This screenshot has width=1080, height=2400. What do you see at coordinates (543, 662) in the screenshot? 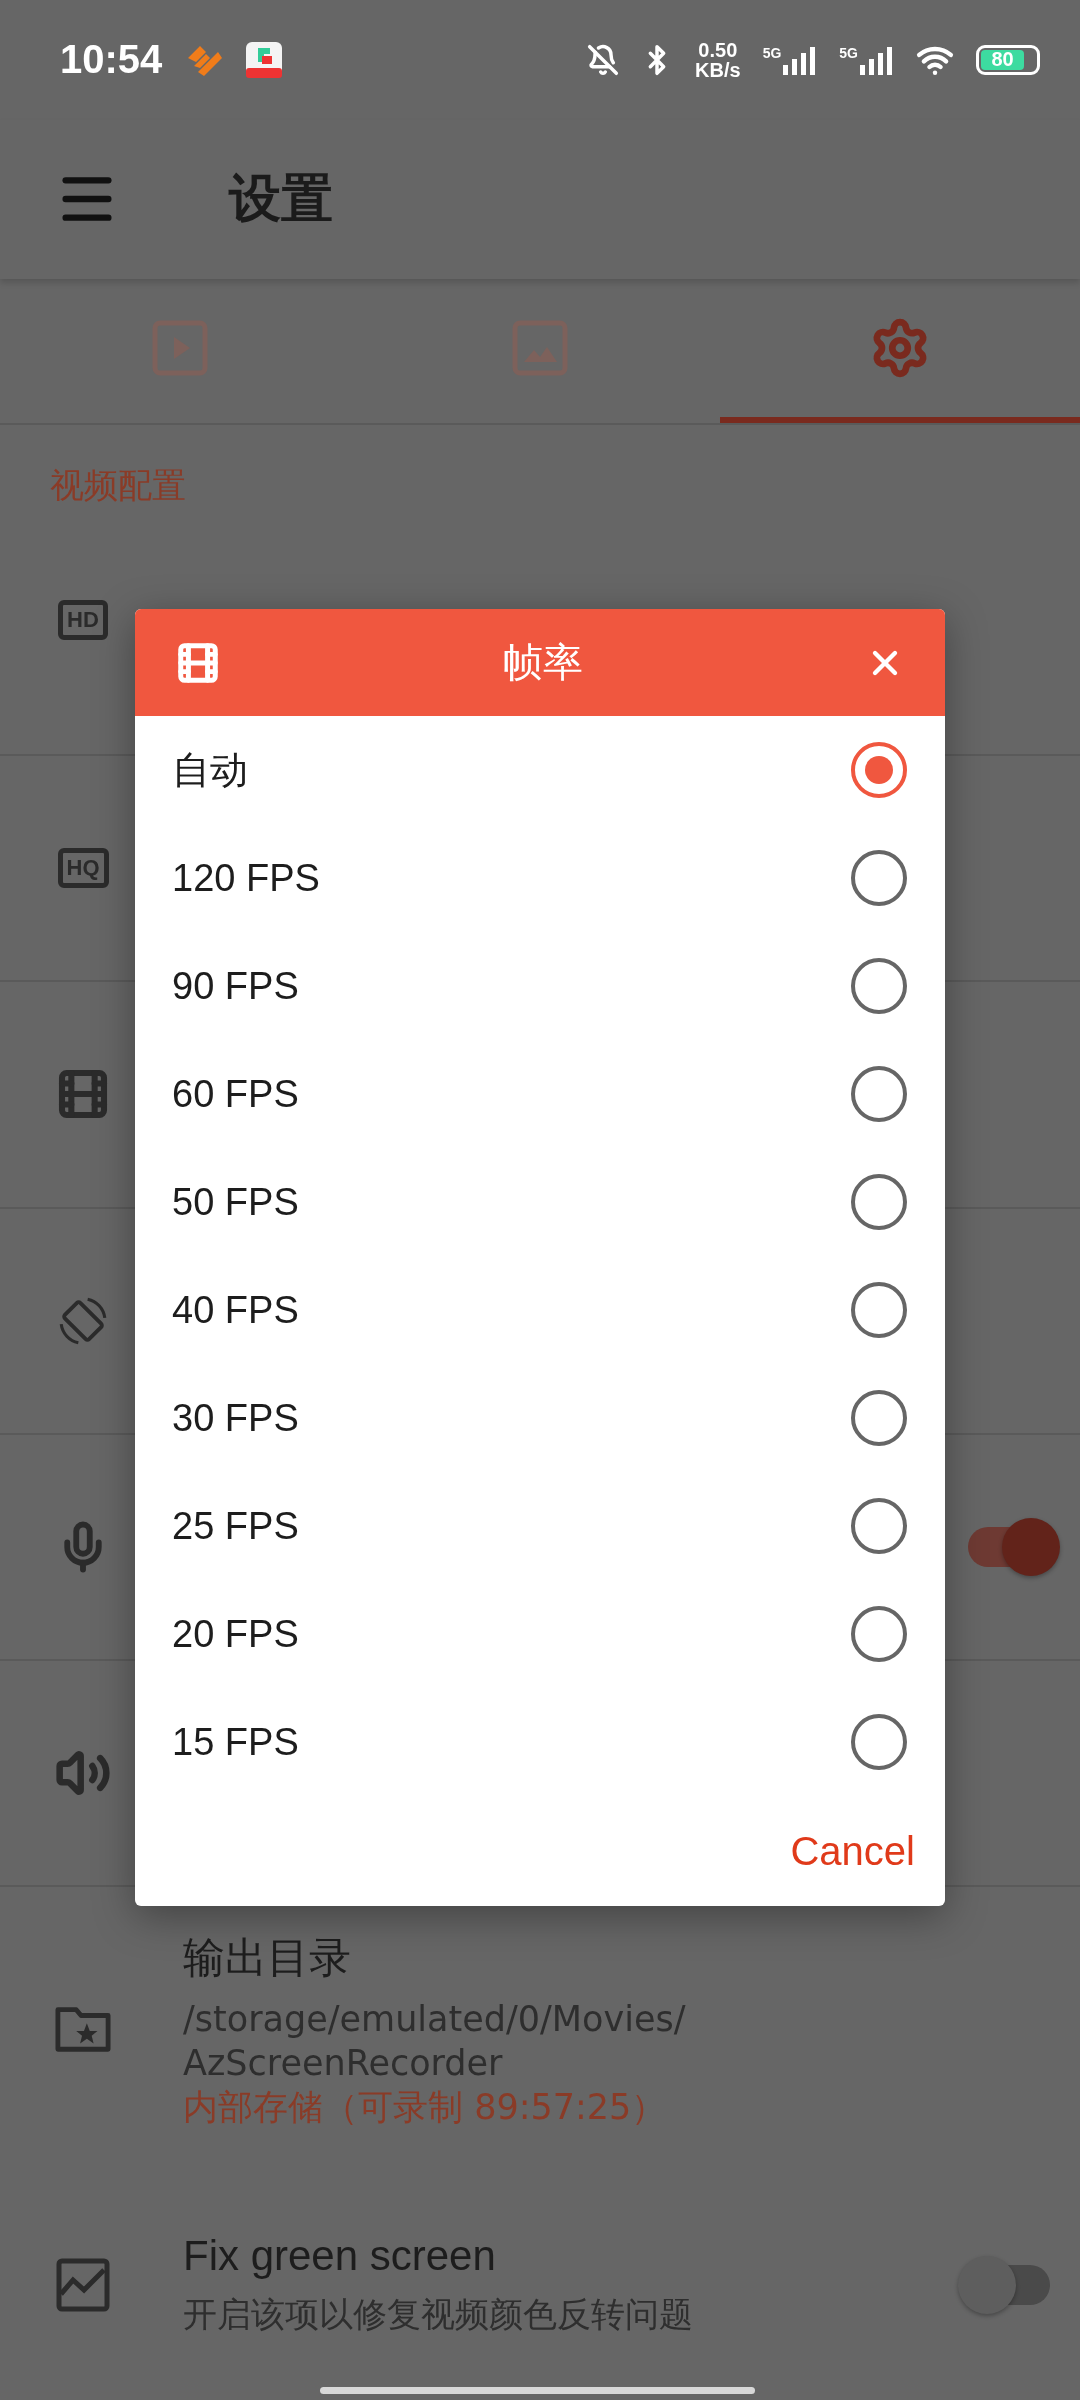
I see `dialog-title: 帧率` at bounding box center [543, 662].